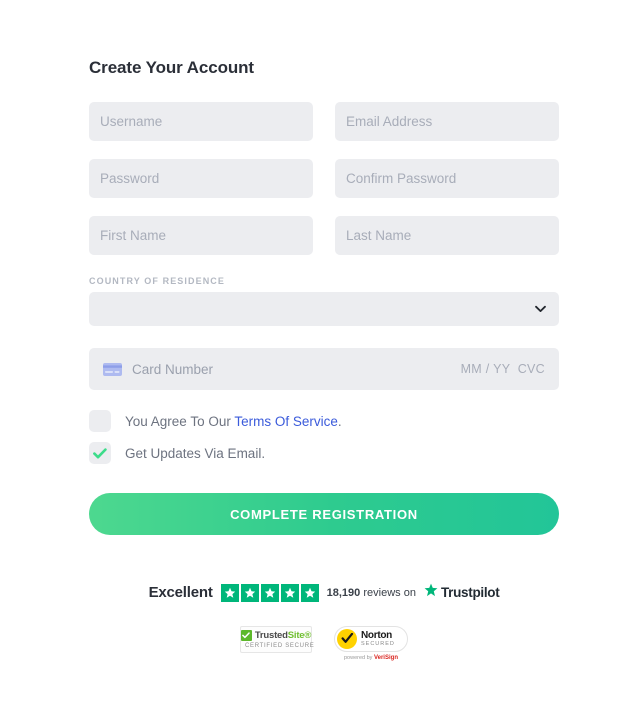  Describe the element at coordinates (343, 592) in the screenshot. I see `review-count-number: 18,190` at that location.